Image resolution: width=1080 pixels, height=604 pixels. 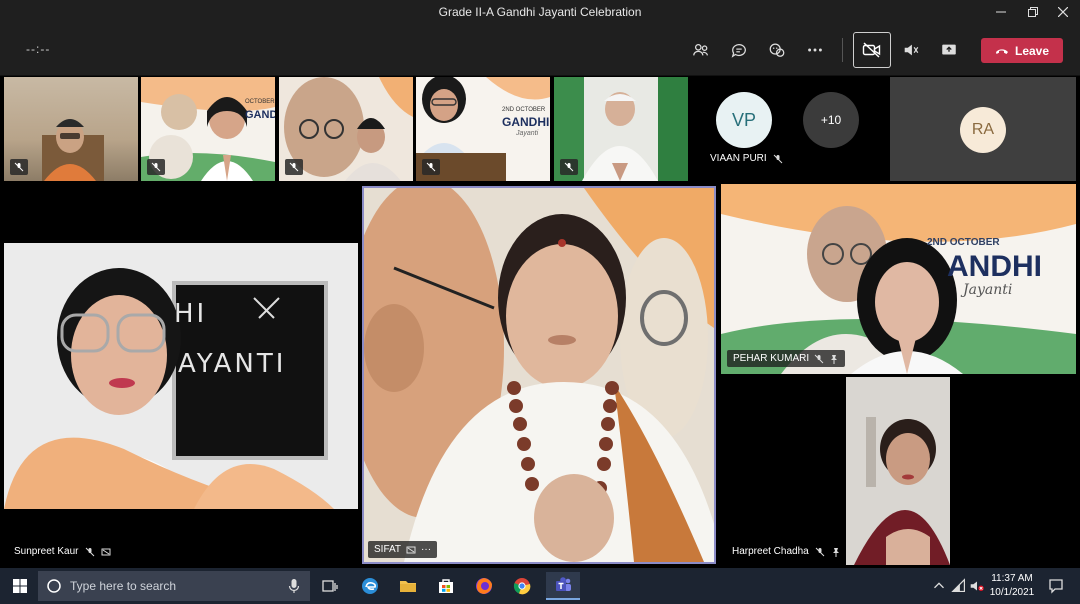 What do you see at coordinates (540, 50) in the screenshot?
I see `meeting-toolbar: --:-- Leave` at bounding box center [540, 50].